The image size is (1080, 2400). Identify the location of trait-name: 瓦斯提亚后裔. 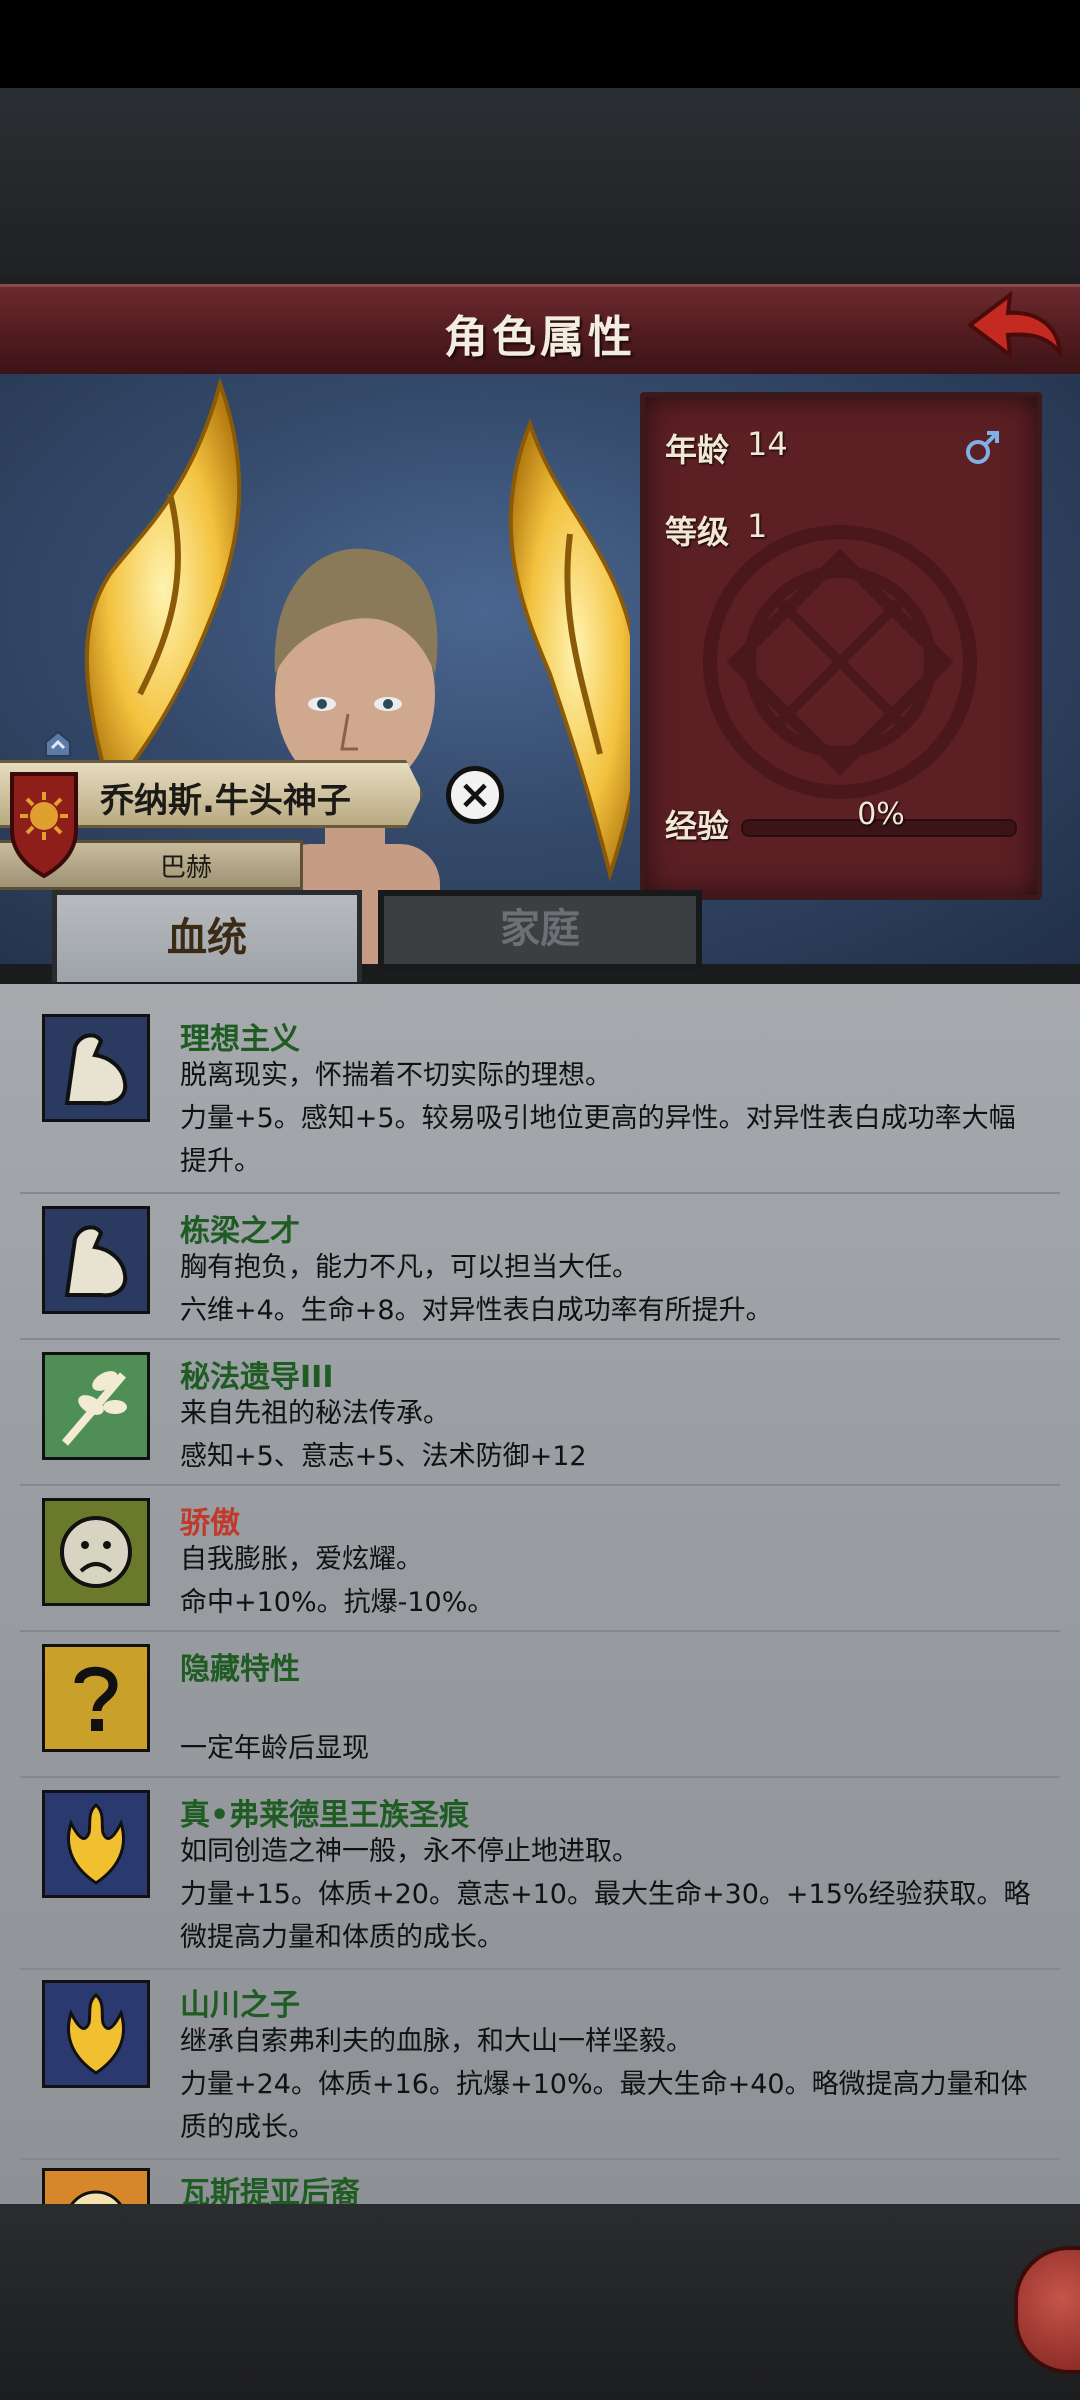
(270, 2190).